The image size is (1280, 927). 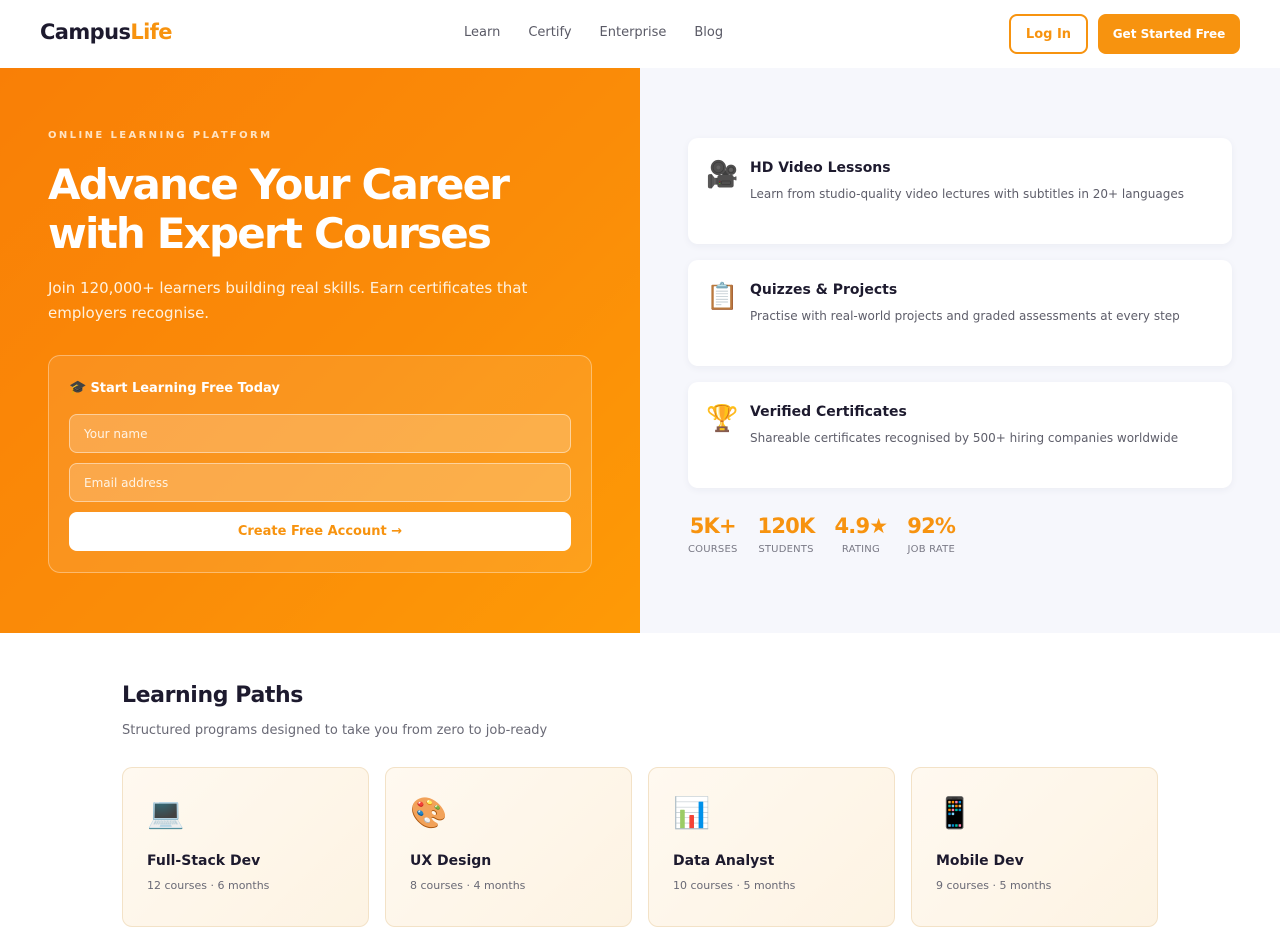 What do you see at coordinates (508, 847) in the screenshot?
I see `path-card-ux-design: 🎨 UX Design 8 courses · 4 months` at bounding box center [508, 847].